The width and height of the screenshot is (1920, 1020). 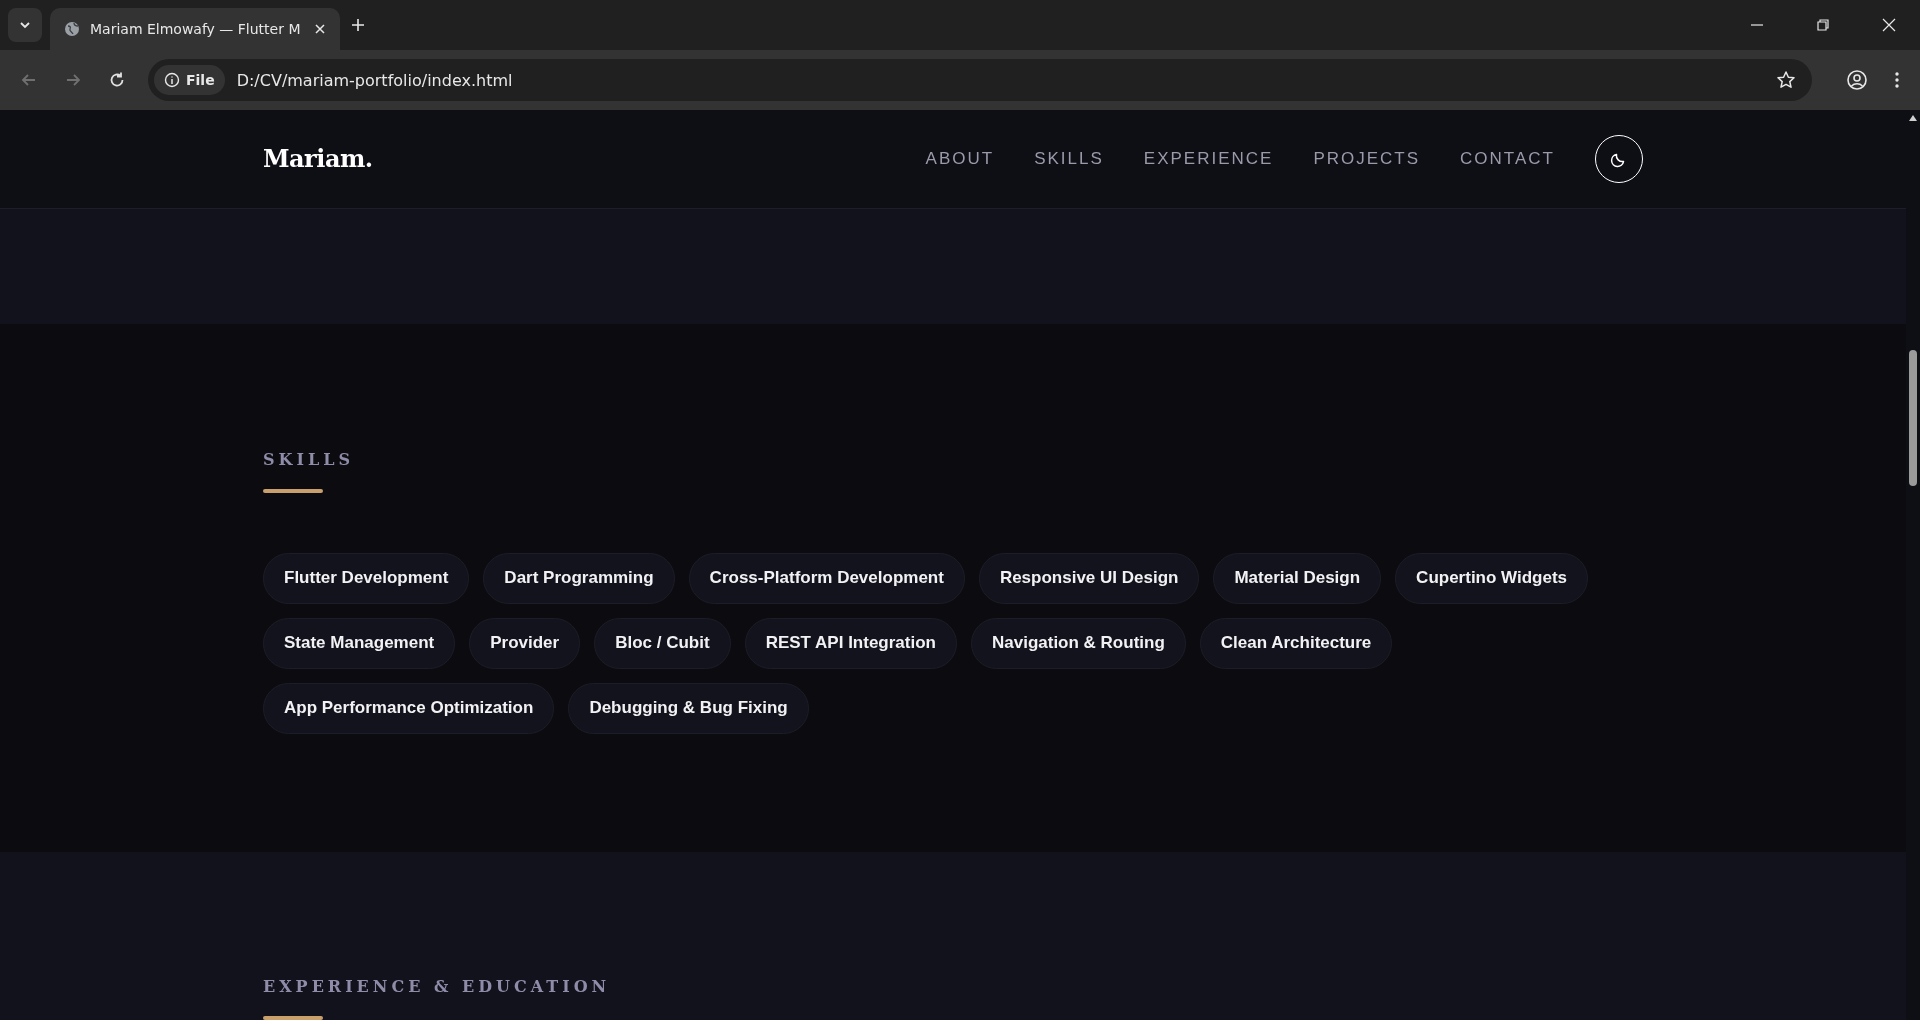 What do you see at coordinates (1913, 118) in the screenshot?
I see `scroll-up-icon` at bounding box center [1913, 118].